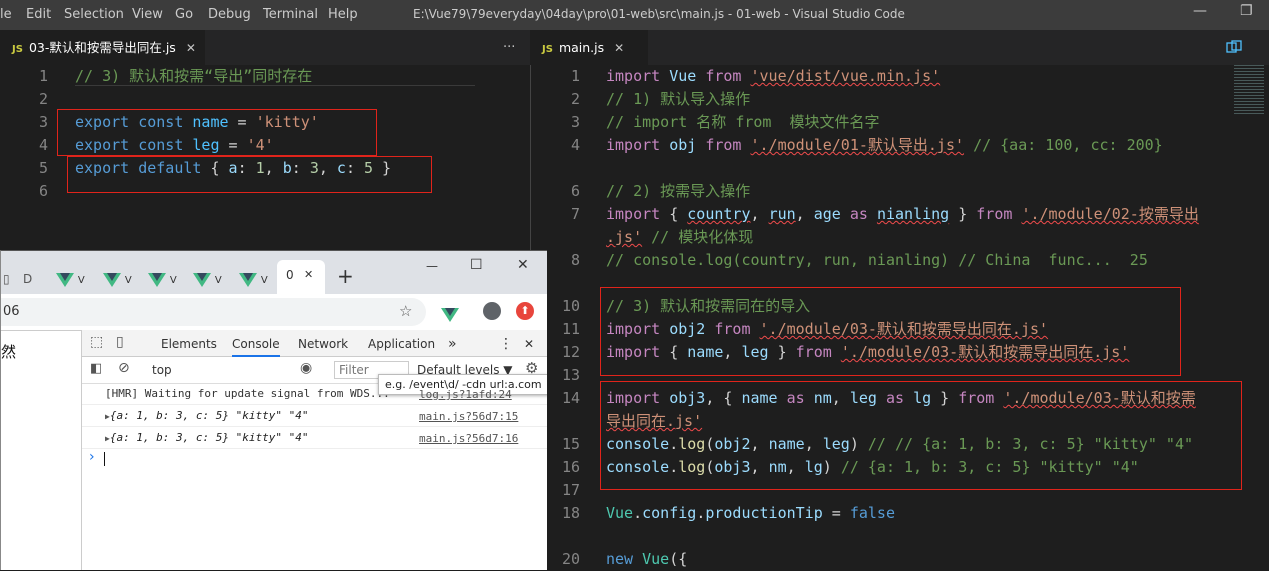 The width and height of the screenshot is (1269, 571). I want to click on line-number: 6, so click(575, 191).